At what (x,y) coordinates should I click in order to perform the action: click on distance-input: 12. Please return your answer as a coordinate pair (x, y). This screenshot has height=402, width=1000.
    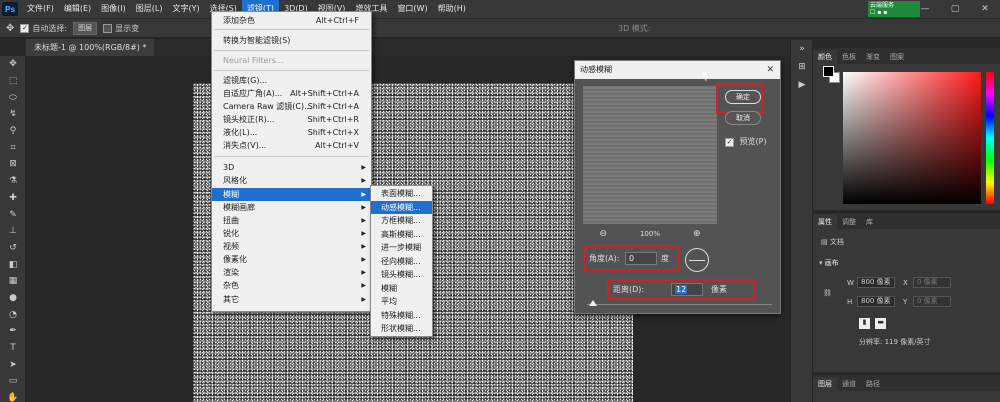
    Looking at the image, I should click on (687, 289).